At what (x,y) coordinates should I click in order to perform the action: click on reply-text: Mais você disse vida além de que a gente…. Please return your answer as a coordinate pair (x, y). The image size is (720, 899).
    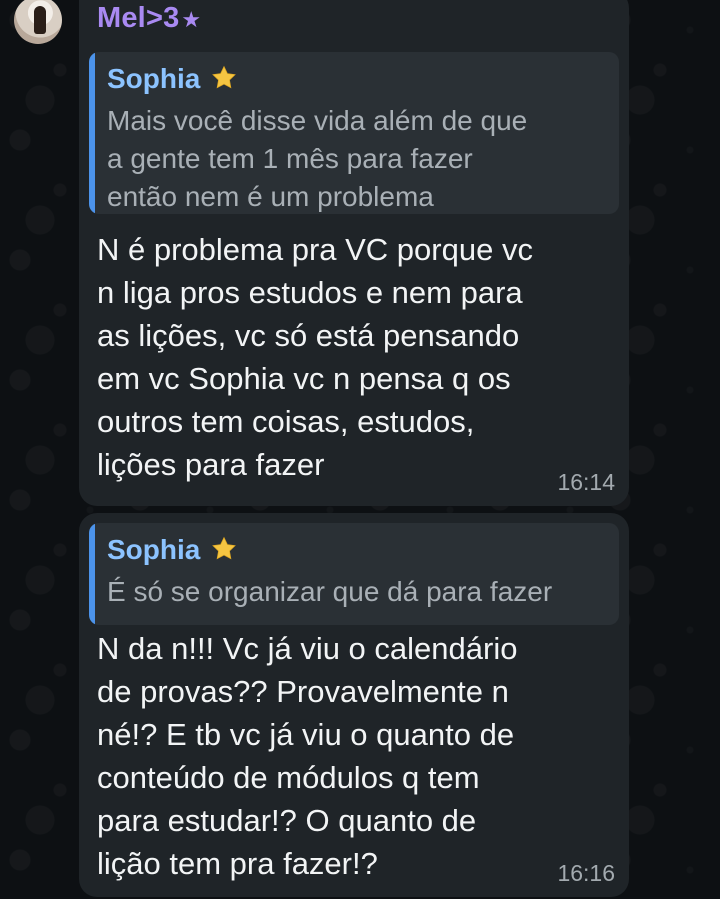
    Looking at the image, I should click on (317, 158).